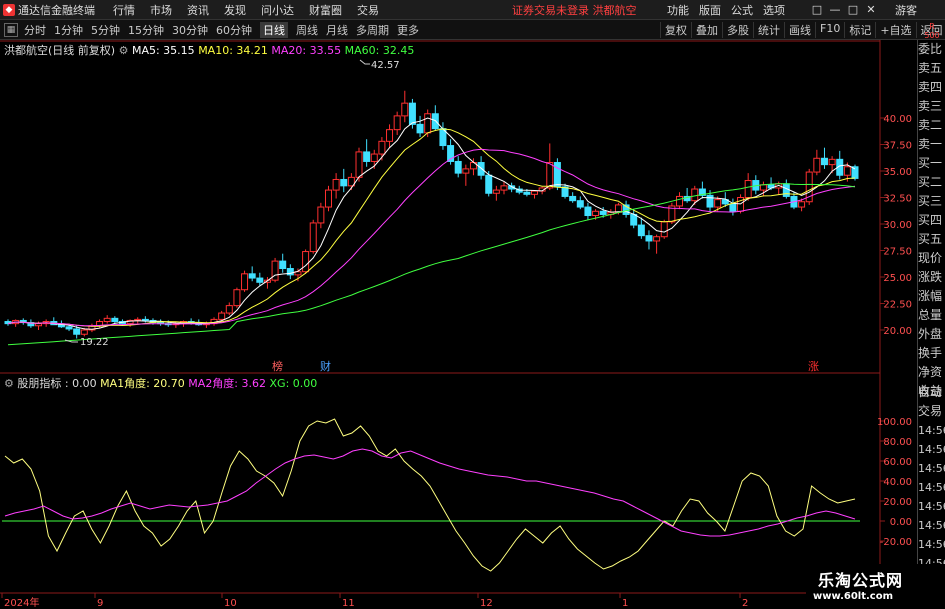  Describe the element at coordinates (235, 10) in the screenshot. I see `menu-discover: 发现` at that location.